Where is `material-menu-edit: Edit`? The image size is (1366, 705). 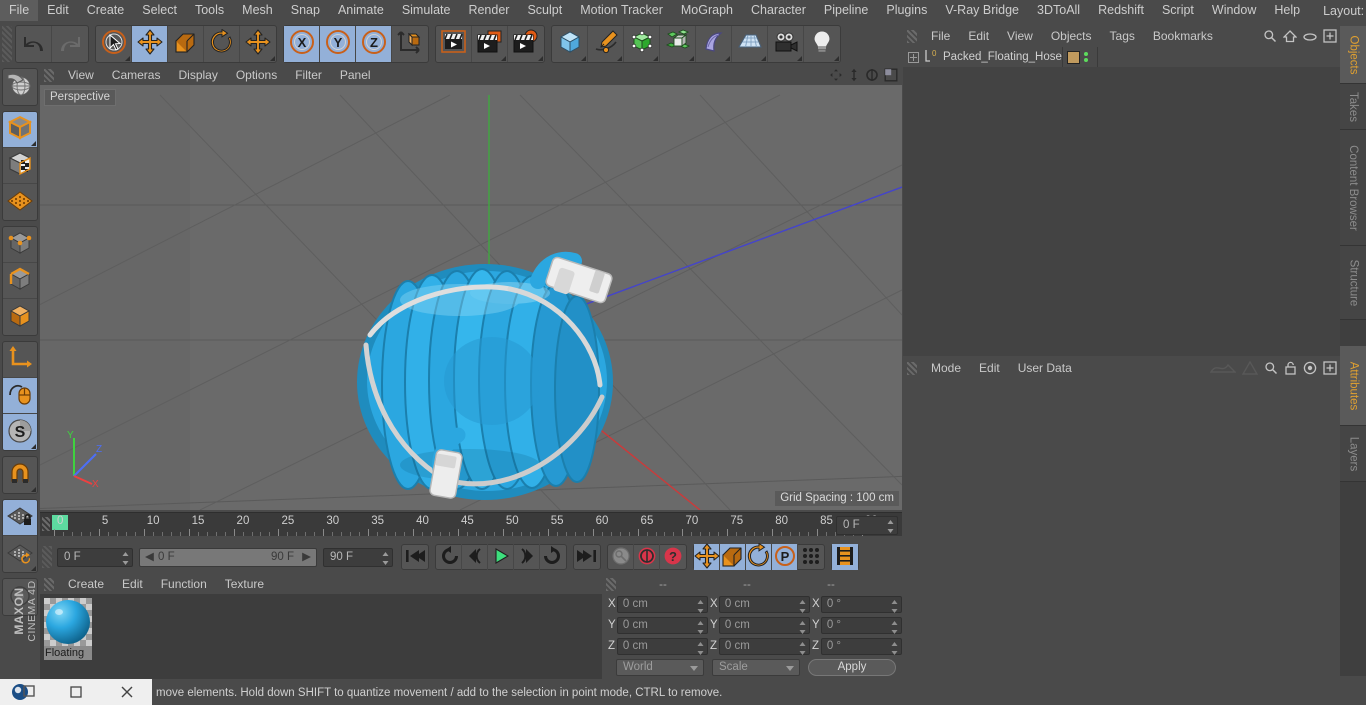
material-menu-edit: Edit is located at coordinates (132, 584).